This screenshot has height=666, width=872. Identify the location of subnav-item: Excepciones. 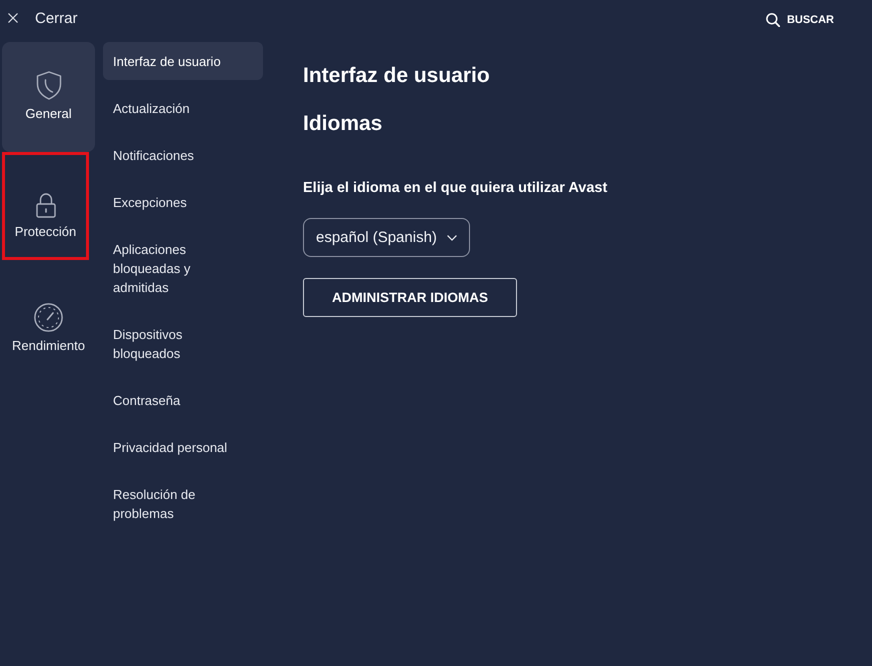
(183, 202).